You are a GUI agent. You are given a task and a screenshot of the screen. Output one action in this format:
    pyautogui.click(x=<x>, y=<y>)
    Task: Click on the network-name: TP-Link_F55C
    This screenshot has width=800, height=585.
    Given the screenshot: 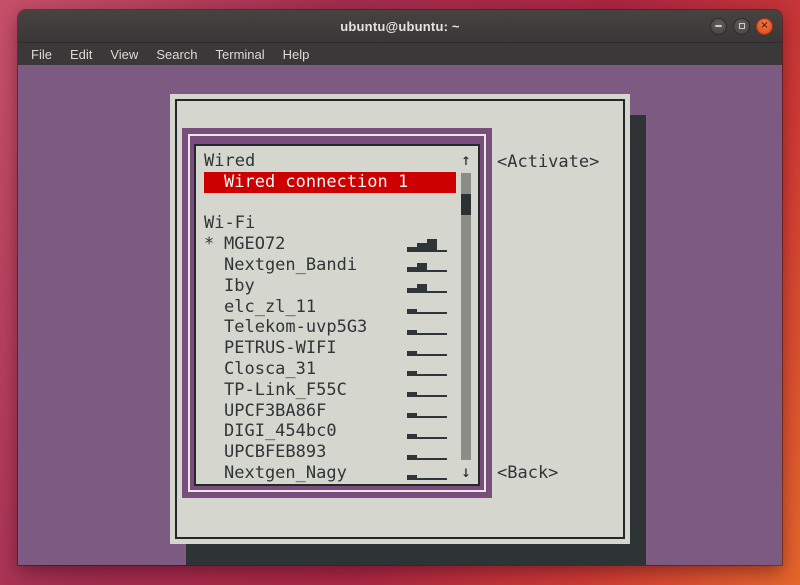 What is the action you would take?
    pyautogui.click(x=285, y=389)
    